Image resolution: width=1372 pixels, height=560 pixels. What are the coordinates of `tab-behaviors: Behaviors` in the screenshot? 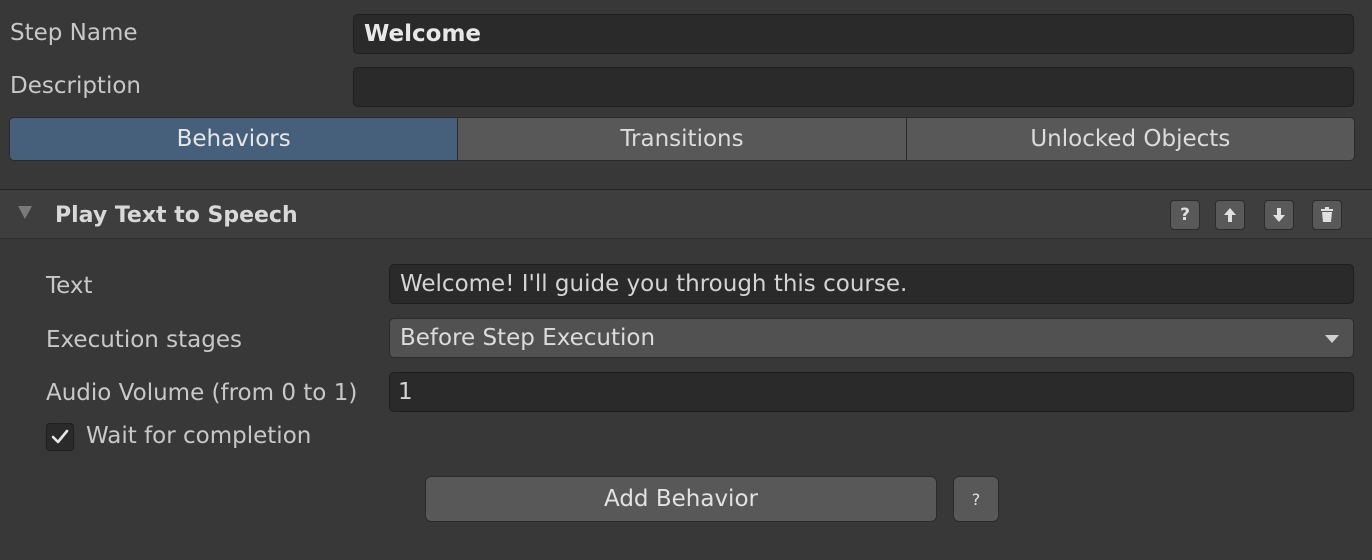 It's located at (234, 139).